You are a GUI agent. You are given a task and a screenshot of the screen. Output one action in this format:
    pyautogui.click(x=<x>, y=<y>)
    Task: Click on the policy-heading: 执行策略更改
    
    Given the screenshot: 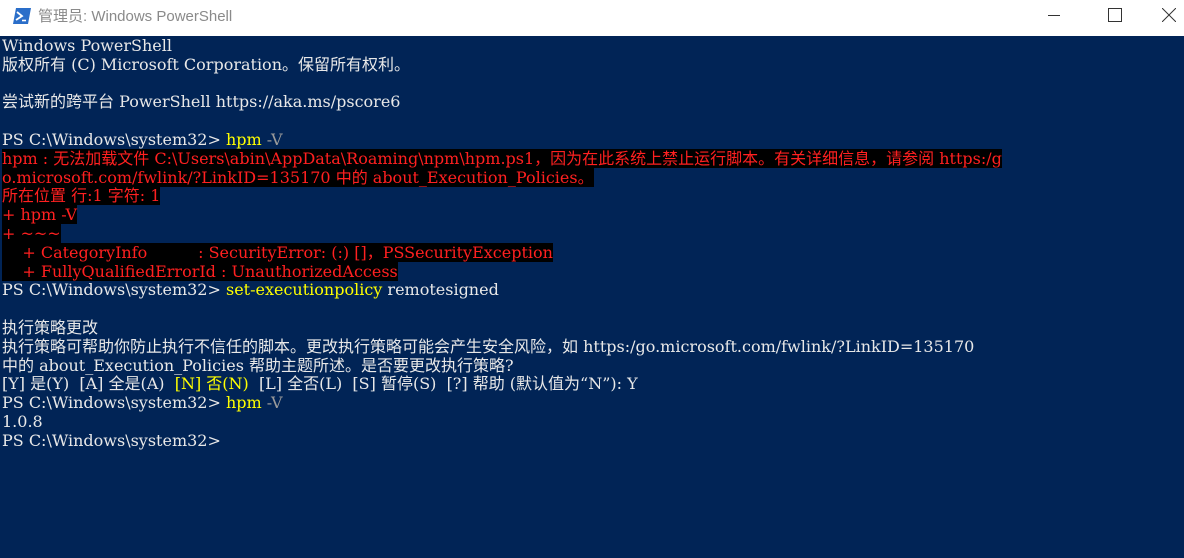 What is the action you would take?
    pyautogui.click(x=50, y=327)
    